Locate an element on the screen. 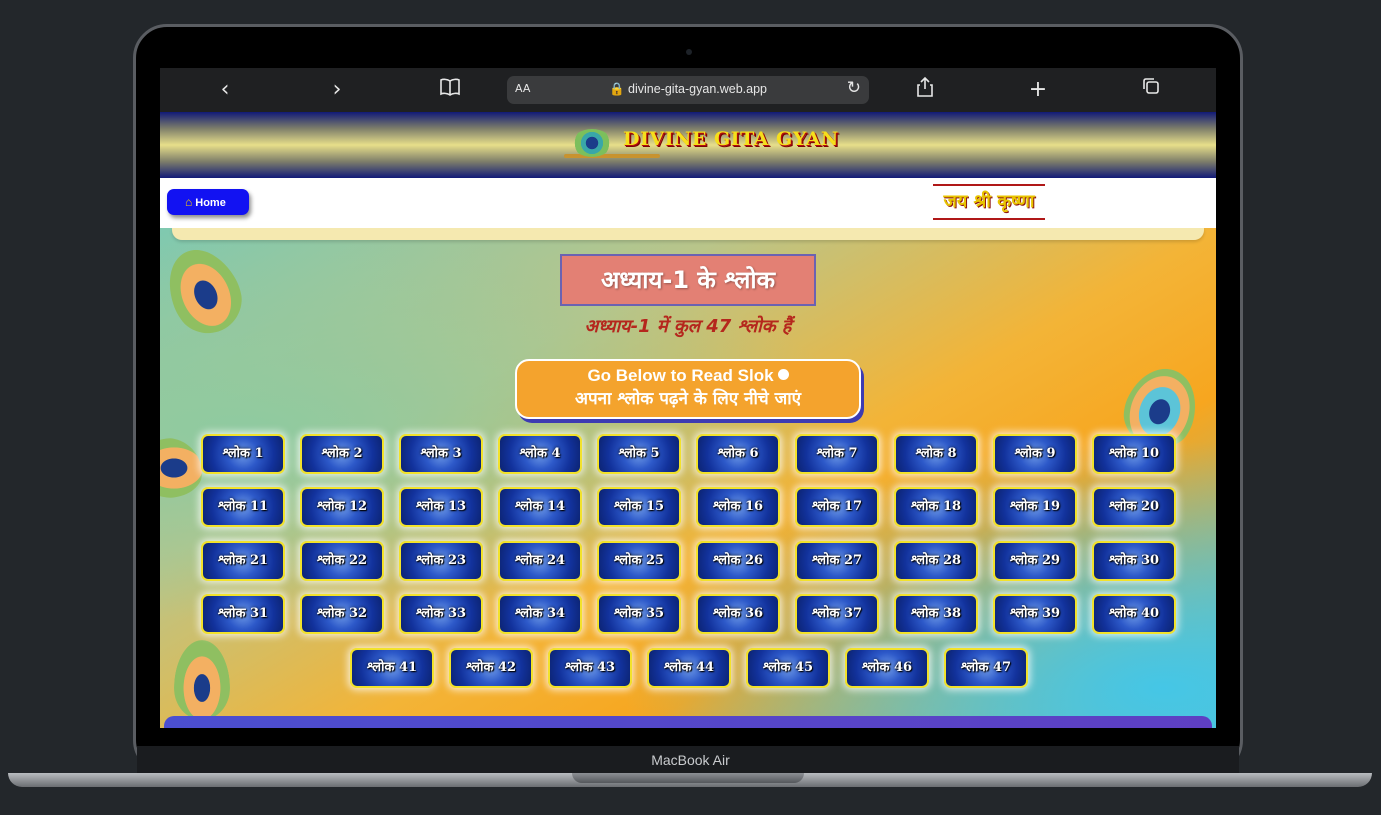 Image resolution: width=1381 pixels, height=815 pixels. home-button: ⌂ Home is located at coordinates (208, 202).